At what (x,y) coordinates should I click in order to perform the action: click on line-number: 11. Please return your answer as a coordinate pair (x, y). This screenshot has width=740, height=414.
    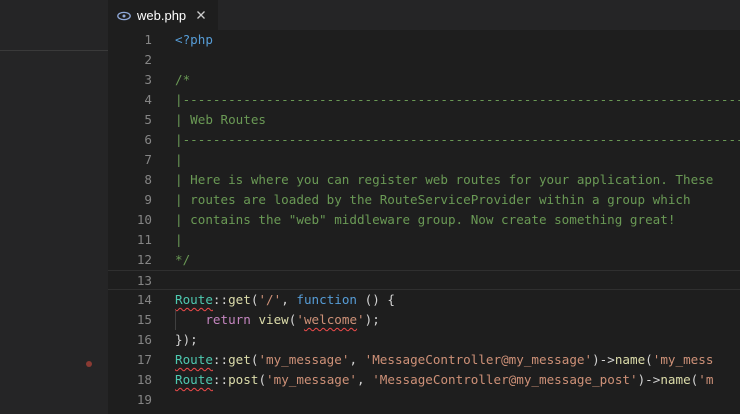
    Looking at the image, I should click on (144, 239).